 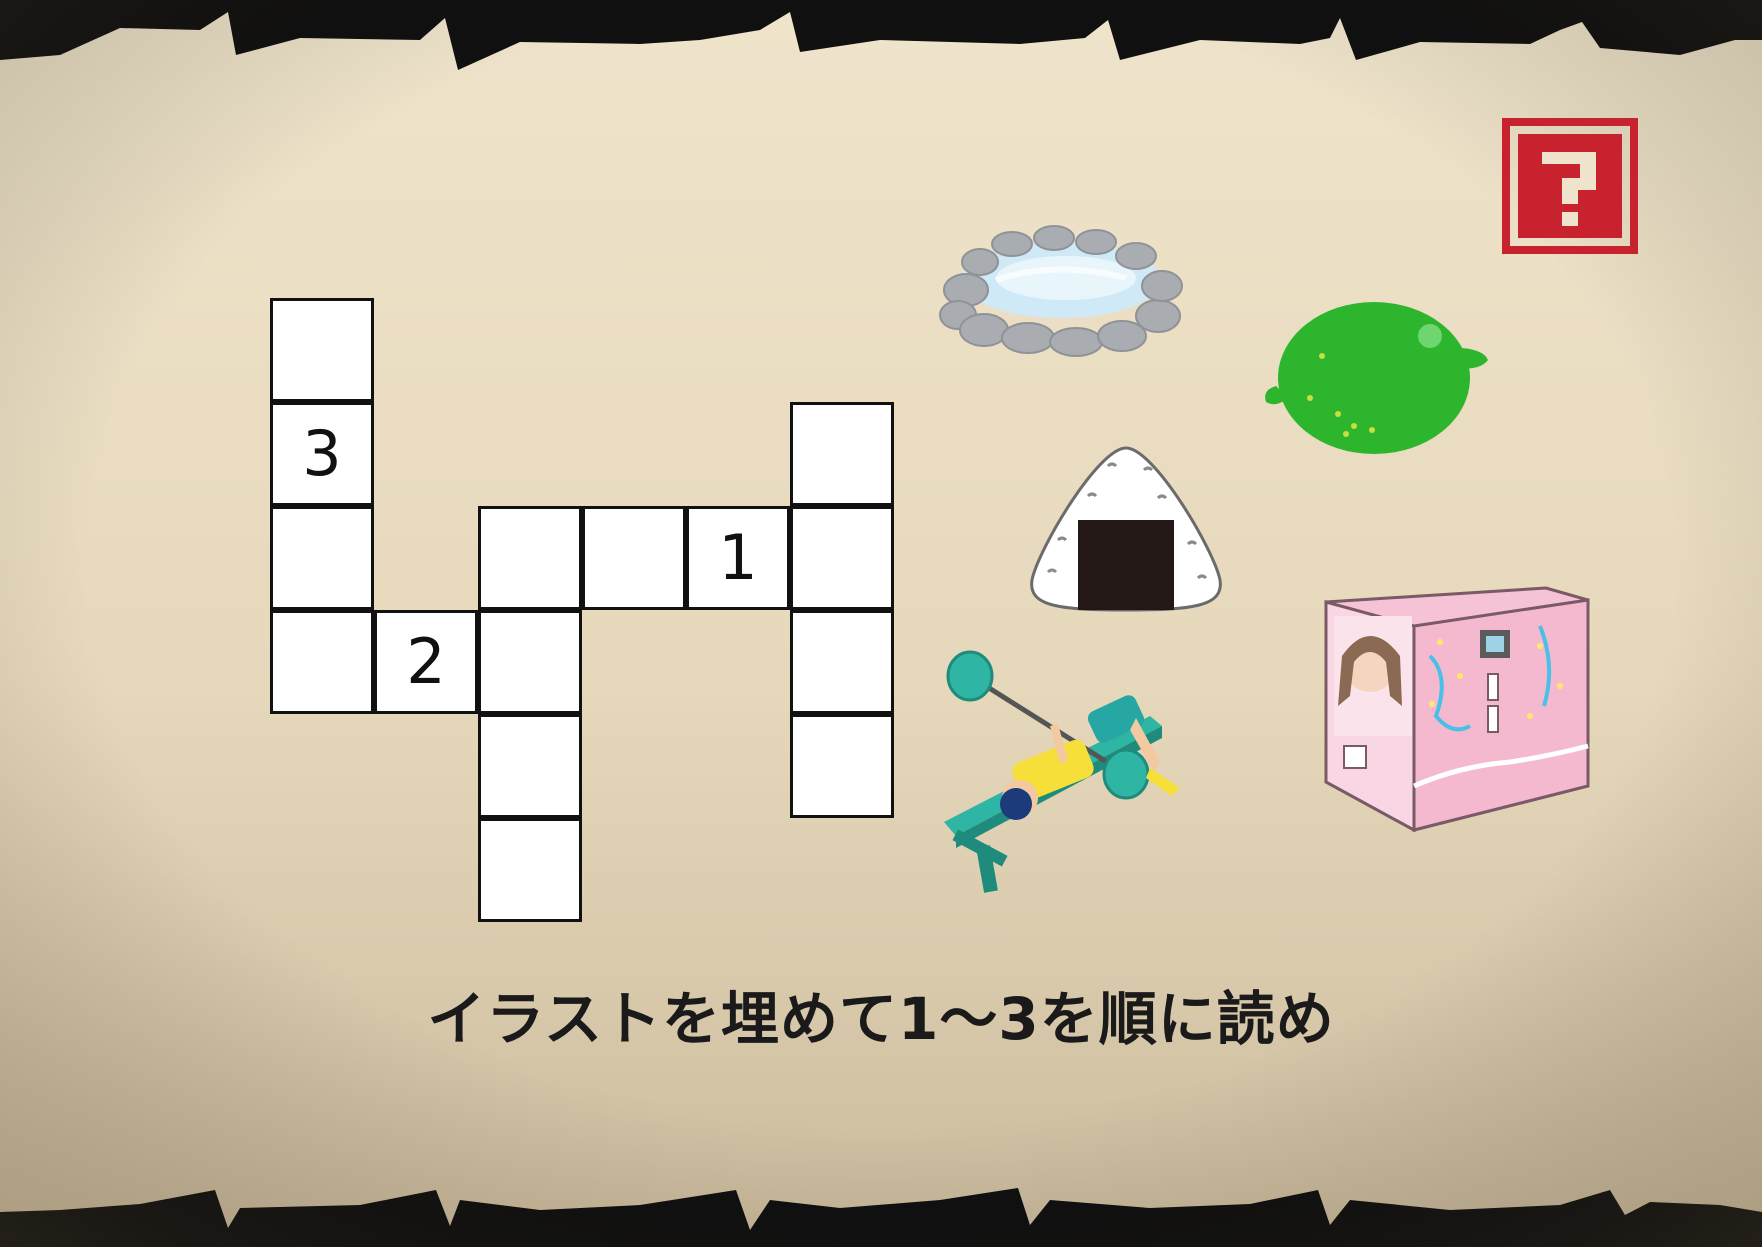 I want to click on bench-press-icon, so click(x=1062, y=771).